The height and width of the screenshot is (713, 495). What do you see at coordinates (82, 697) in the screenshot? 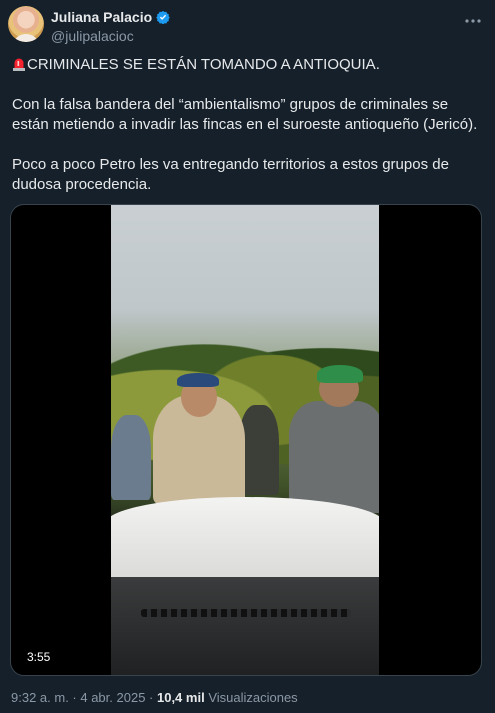
I see `tweet-timestamp: 9:32 a. m. · 4 abr. 2025 ·` at bounding box center [82, 697].